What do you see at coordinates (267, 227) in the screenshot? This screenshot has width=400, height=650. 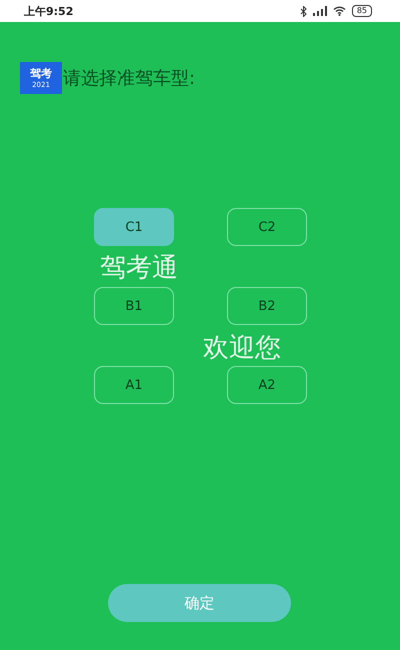 I see `license-option: C2` at bounding box center [267, 227].